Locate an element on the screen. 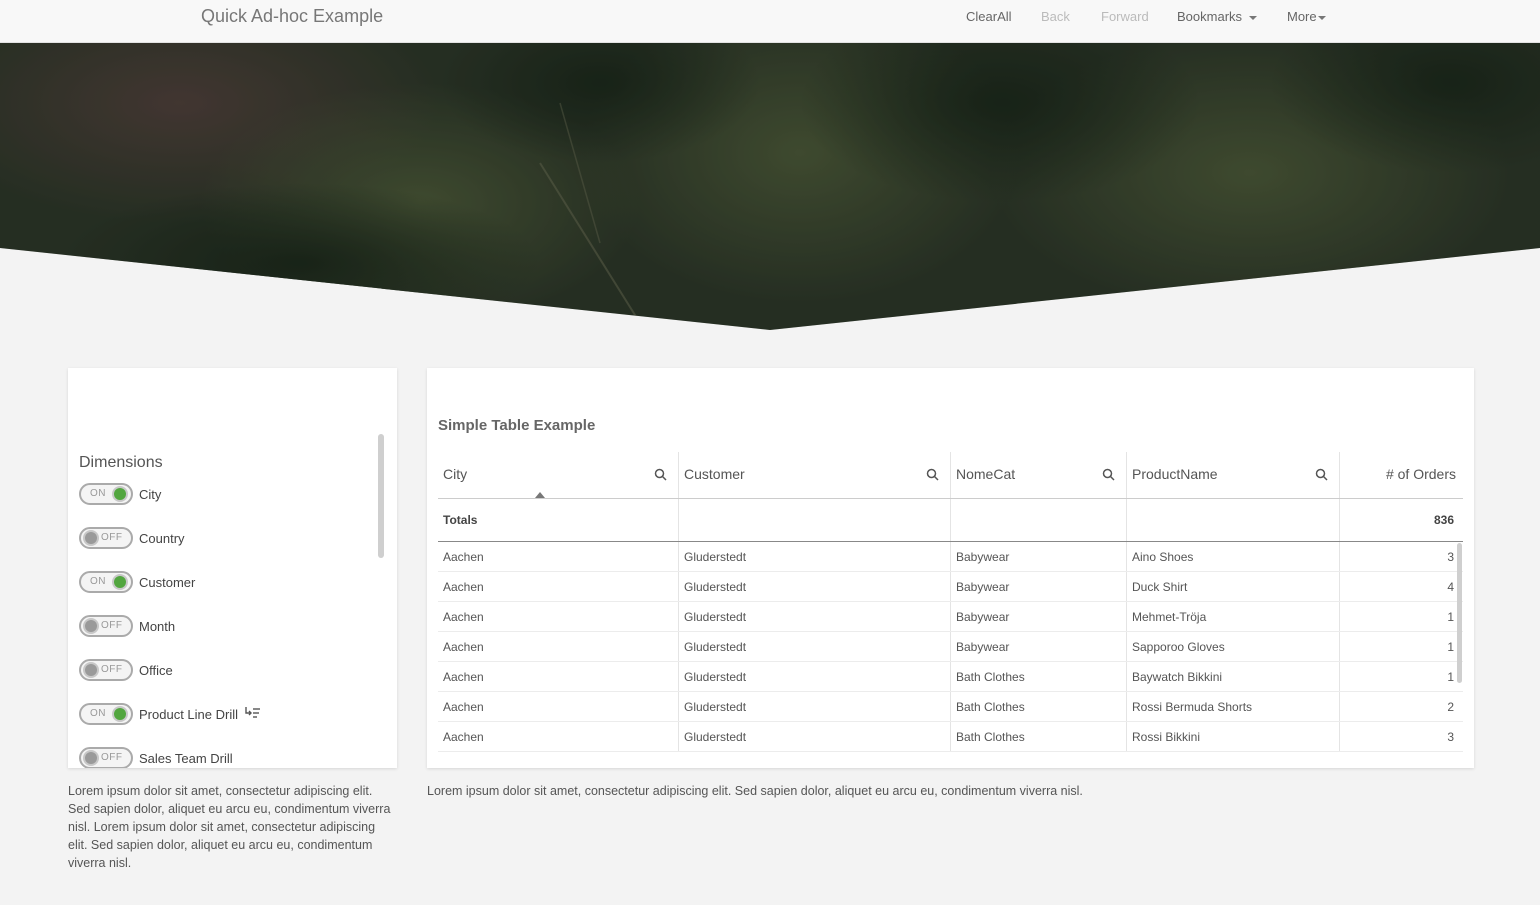 The width and height of the screenshot is (1540, 905). toggle-office: OFF is located at coordinates (106, 670).